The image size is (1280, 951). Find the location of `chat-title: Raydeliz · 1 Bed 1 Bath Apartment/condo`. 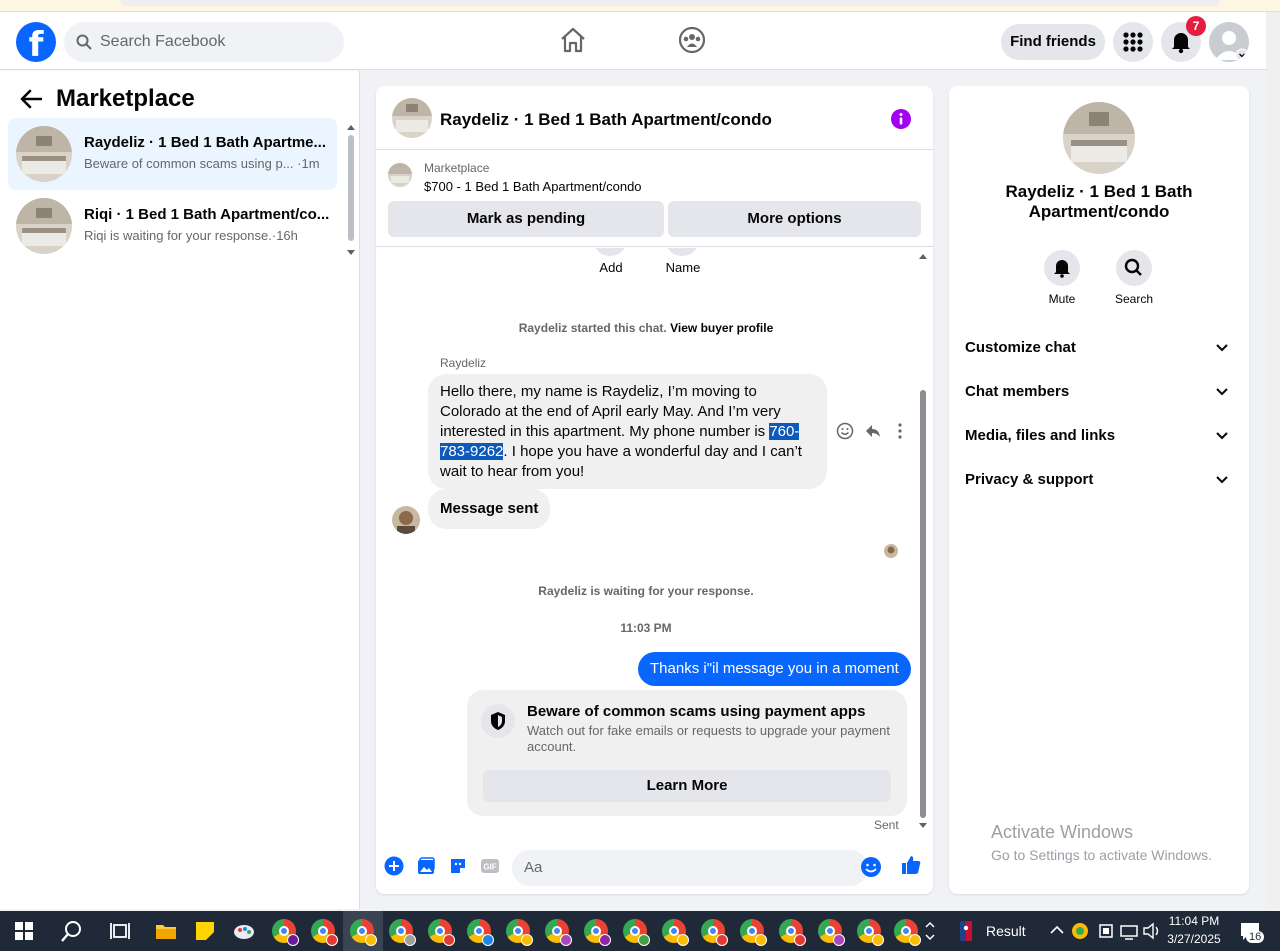

chat-title: Raydeliz · 1 Bed 1 Bath Apartment/condo is located at coordinates (606, 120).